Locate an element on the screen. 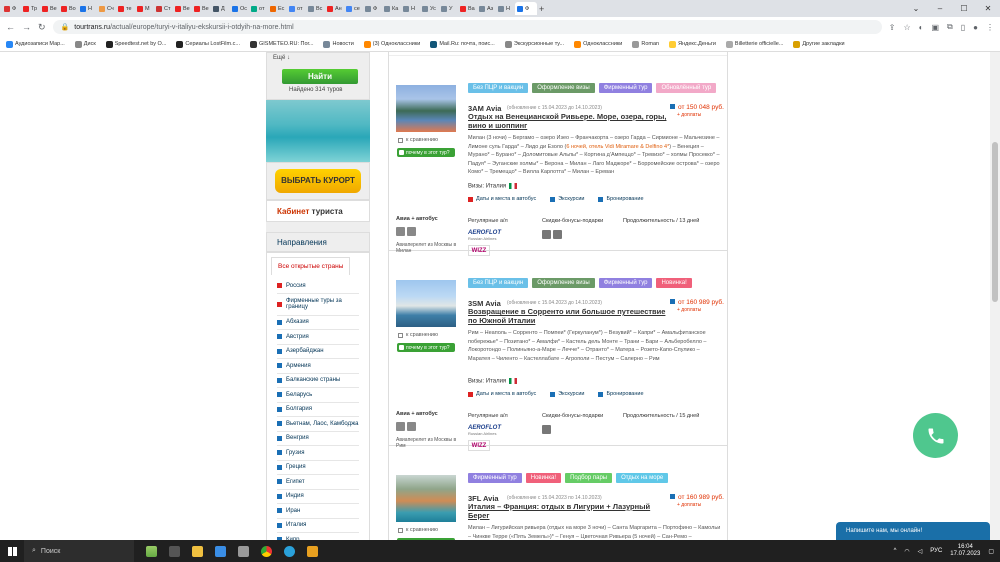 The width and height of the screenshot is (1000, 562). browser-tab: Д is located at coordinates (220, 8).